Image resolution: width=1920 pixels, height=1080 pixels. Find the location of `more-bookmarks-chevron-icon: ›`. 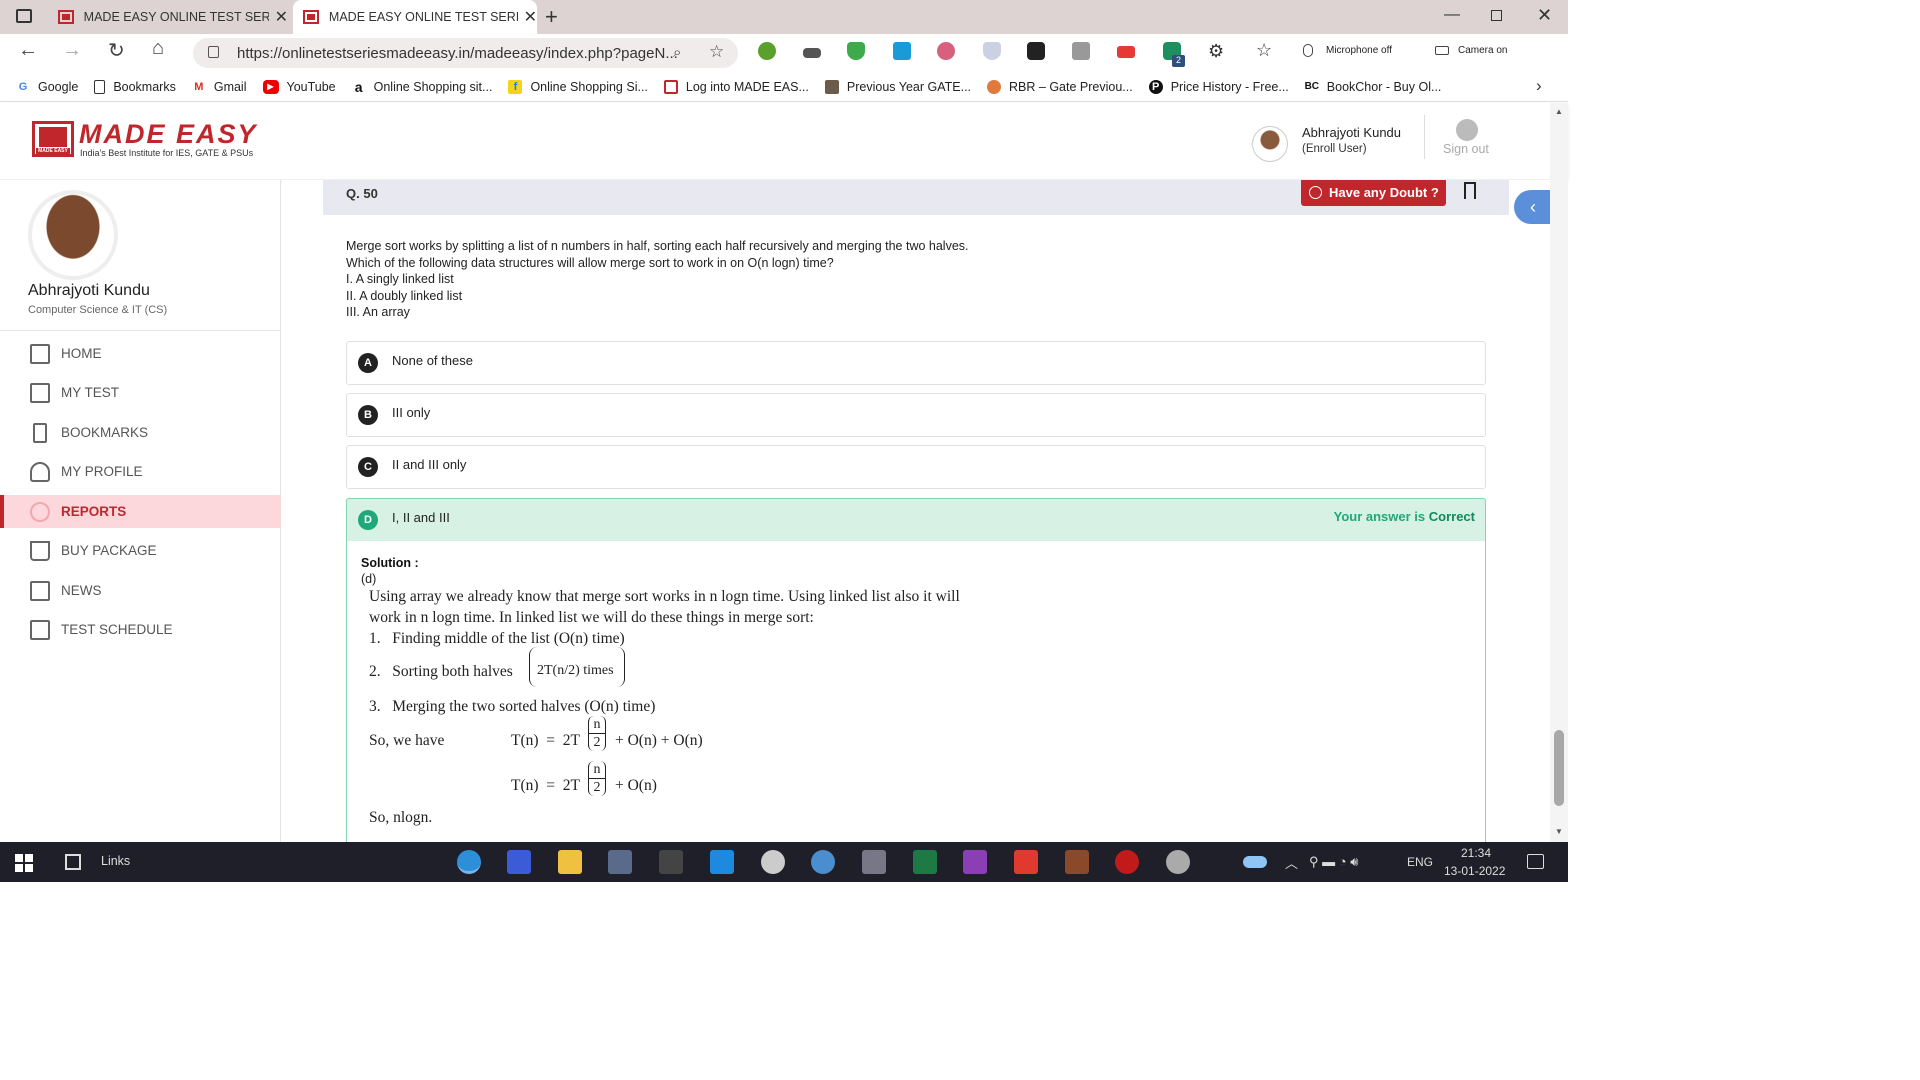

more-bookmarks-chevron-icon: › is located at coordinates (1539, 86).